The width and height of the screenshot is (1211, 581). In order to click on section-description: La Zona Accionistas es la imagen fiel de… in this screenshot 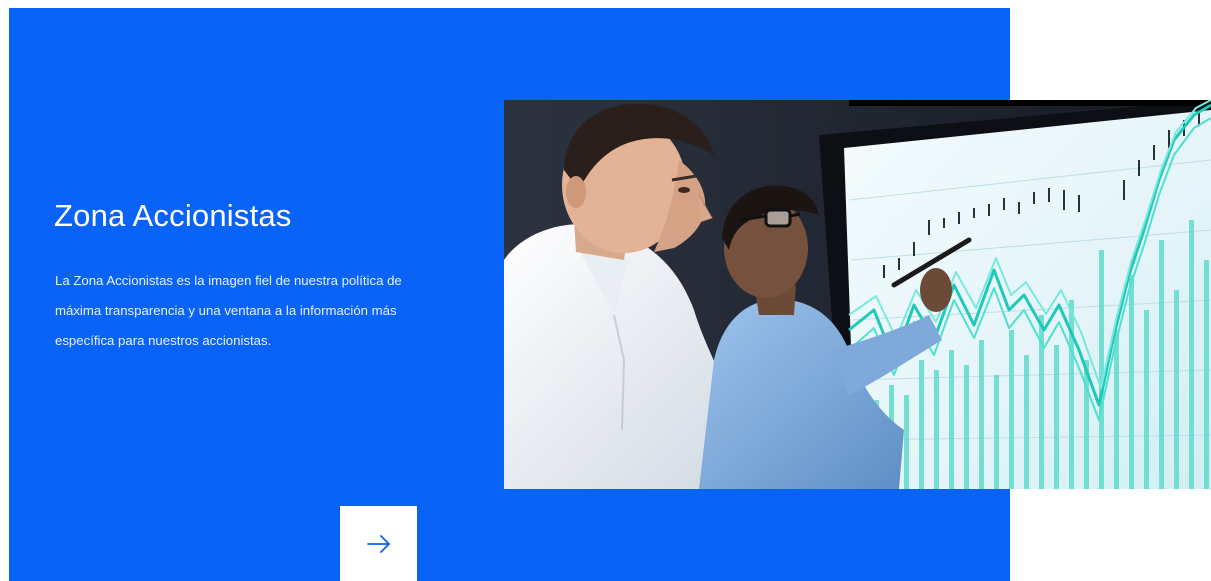, I will do `click(228, 310)`.